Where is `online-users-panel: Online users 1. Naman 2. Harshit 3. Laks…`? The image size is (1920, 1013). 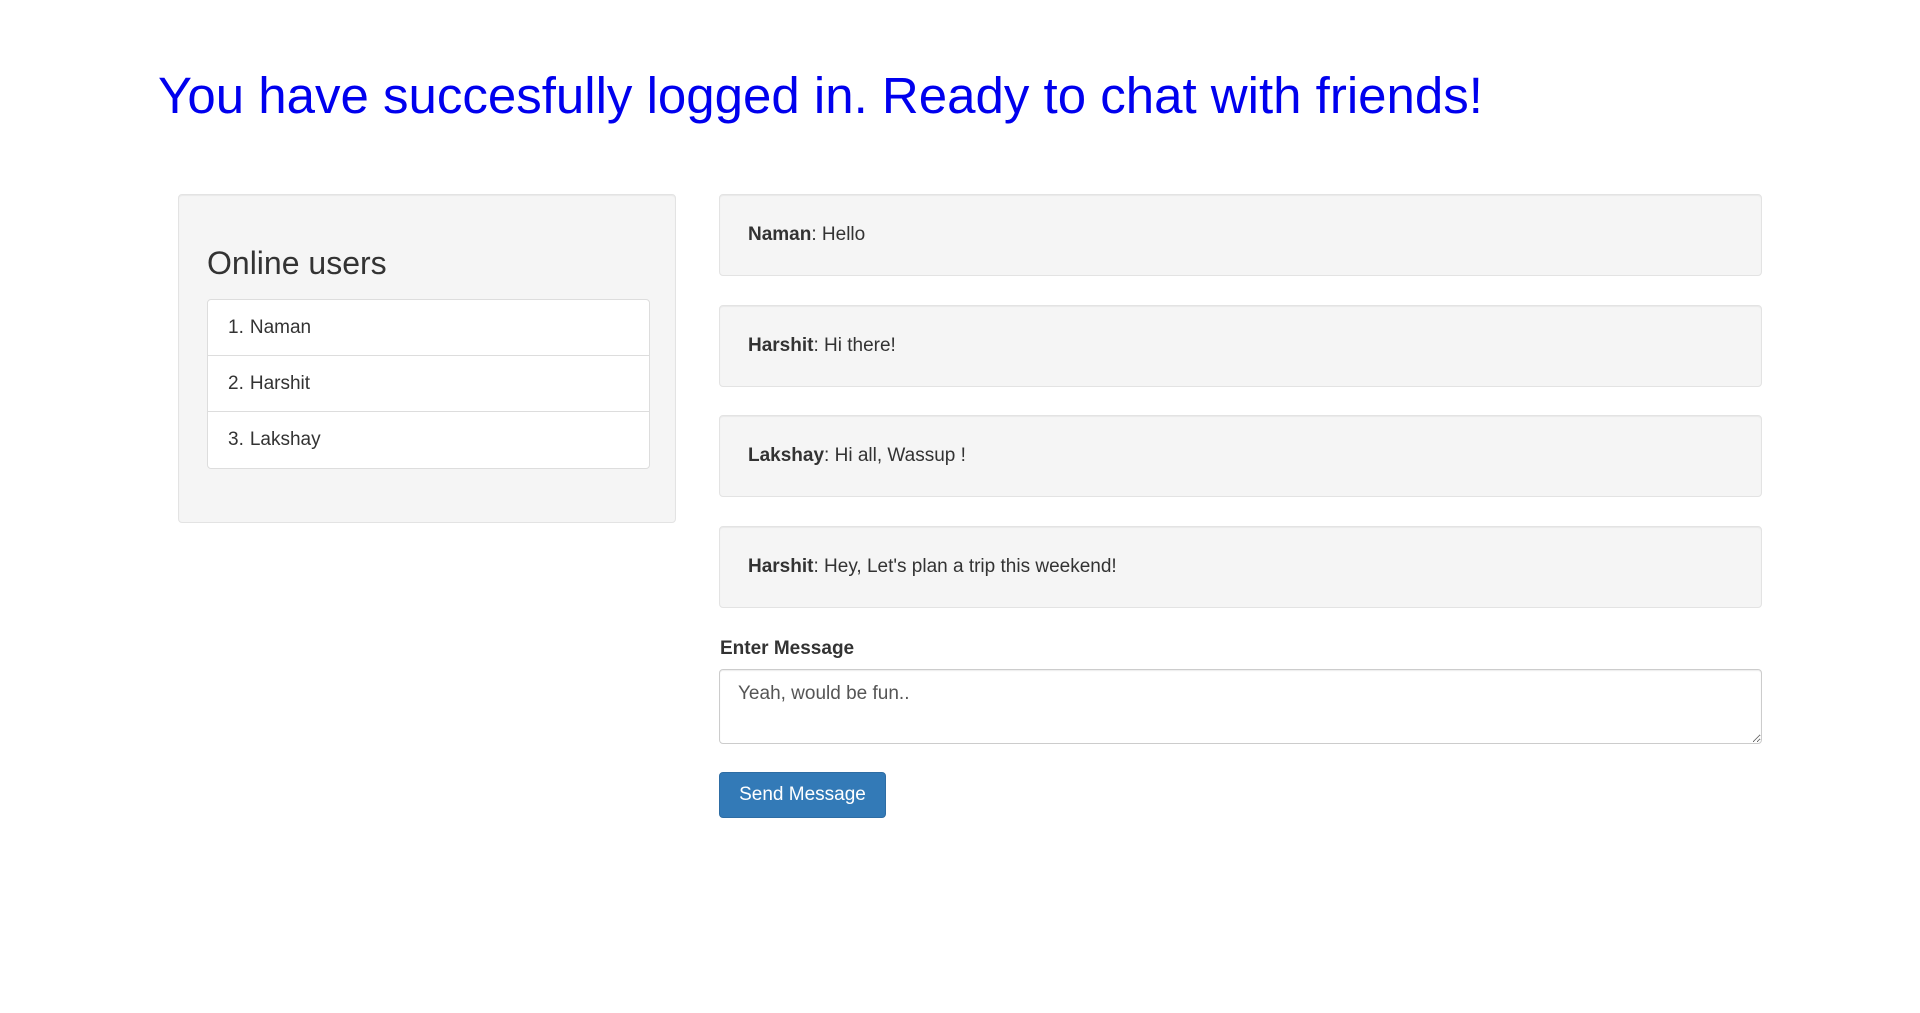
online-users-panel: Online users 1. Naman 2. Harshit 3. Laks… is located at coordinates (427, 358).